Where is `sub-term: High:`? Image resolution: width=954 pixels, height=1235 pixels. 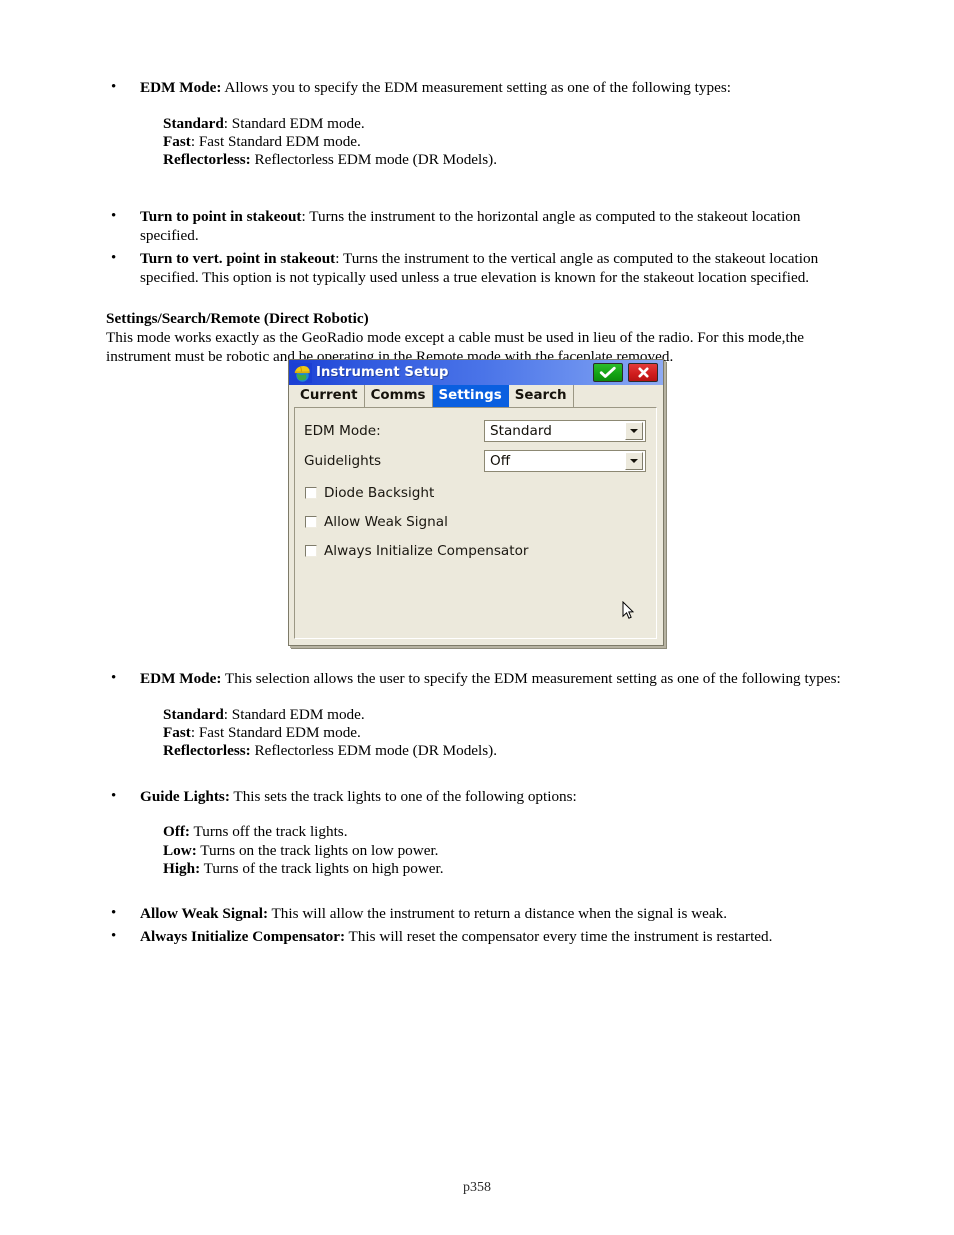
sub-term: High: is located at coordinates (182, 869).